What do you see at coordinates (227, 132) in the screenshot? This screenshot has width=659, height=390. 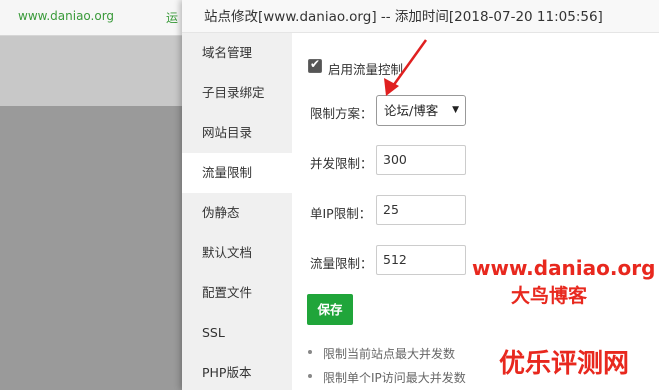 I see `sidebar-item-label: 网站目录` at bounding box center [227, 132].